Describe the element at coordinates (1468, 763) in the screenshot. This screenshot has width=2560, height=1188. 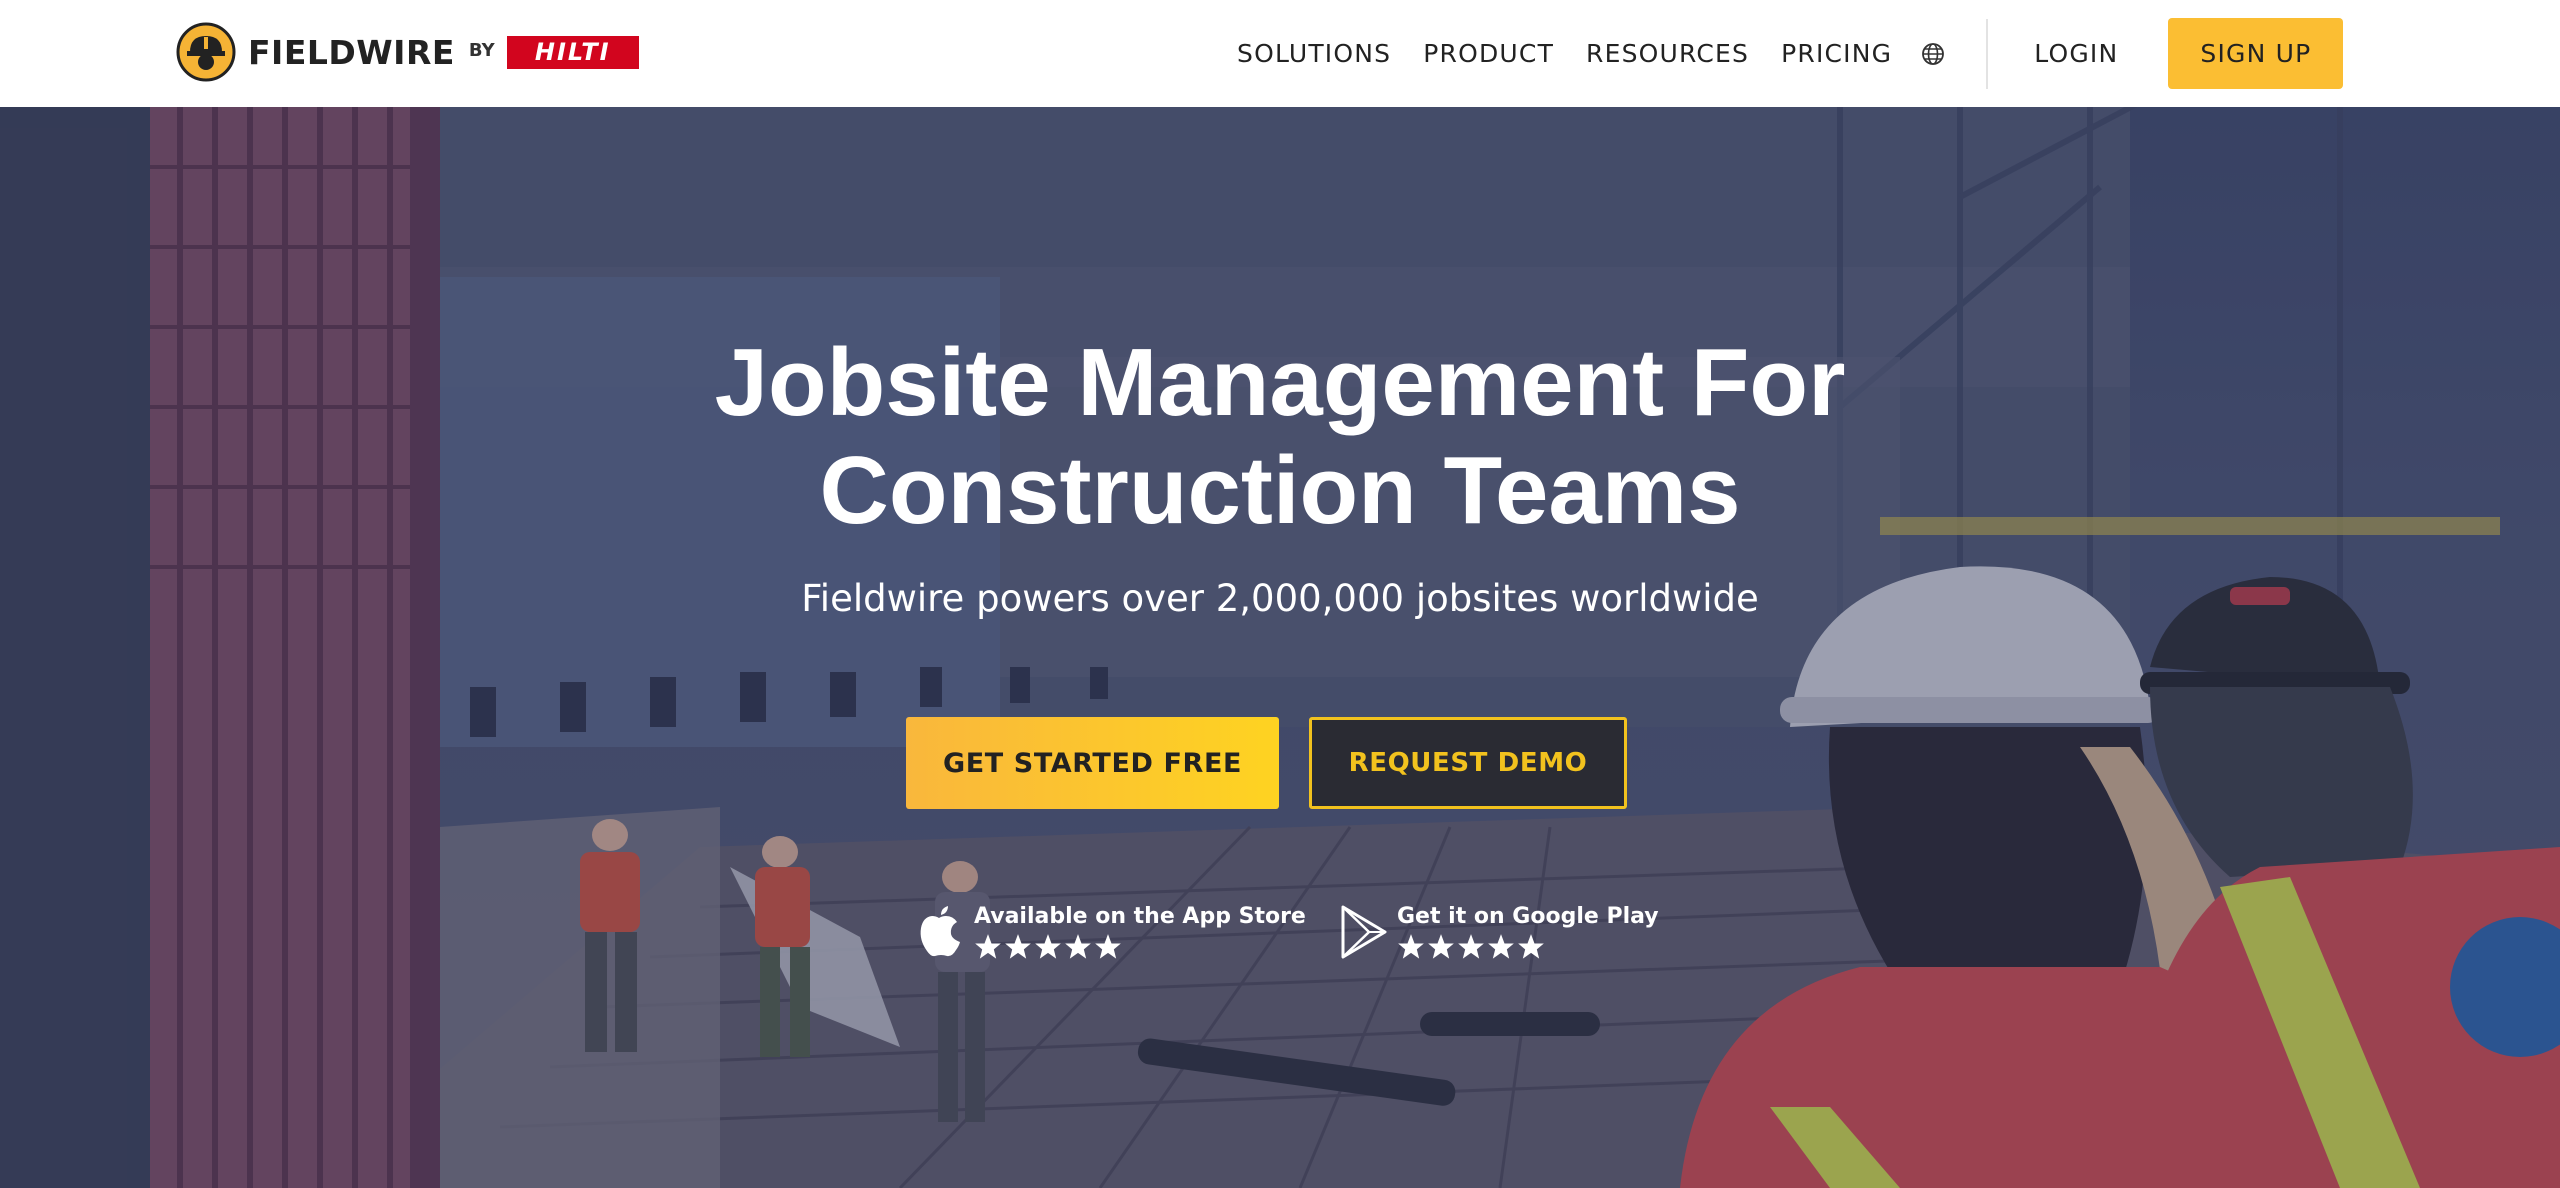
I see `request-demo-button: REQUEST DEMO` at that location.